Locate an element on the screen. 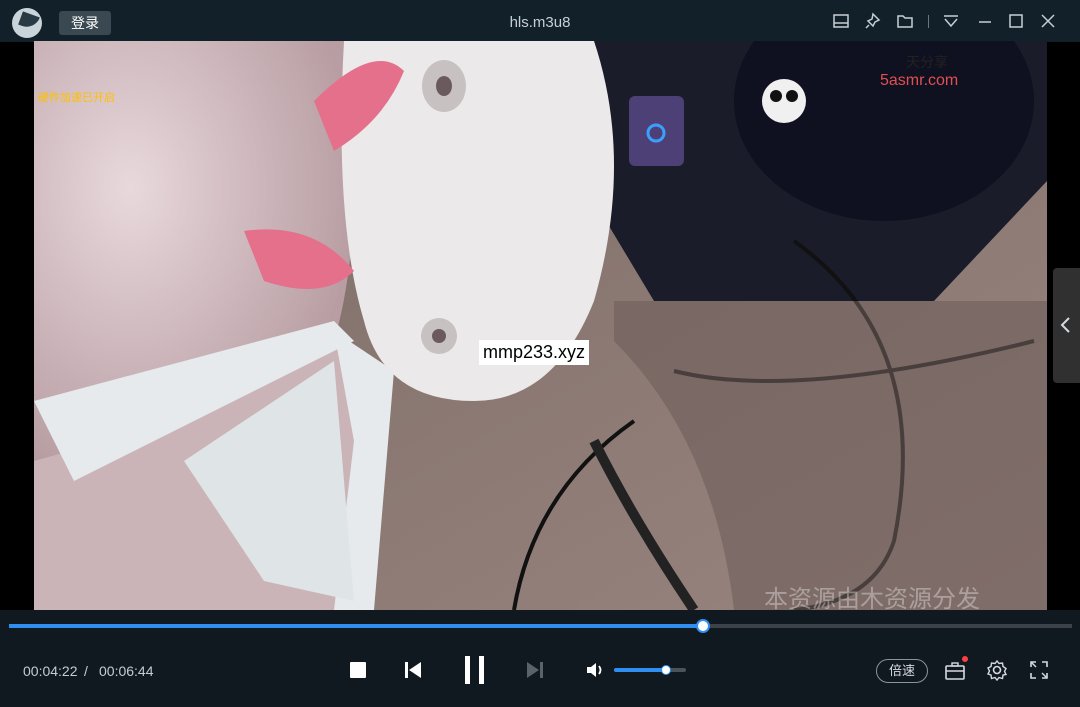 This screenshot has width=1080, height=707. notification-badge is located at coordinates (965, 659).